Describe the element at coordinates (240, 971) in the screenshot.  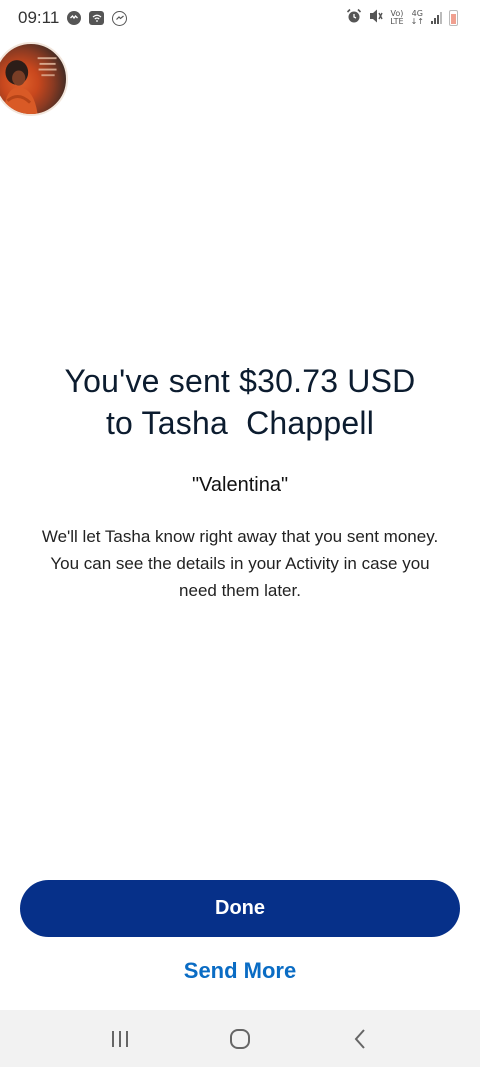
I see `send-more-link: Send More` at that location.